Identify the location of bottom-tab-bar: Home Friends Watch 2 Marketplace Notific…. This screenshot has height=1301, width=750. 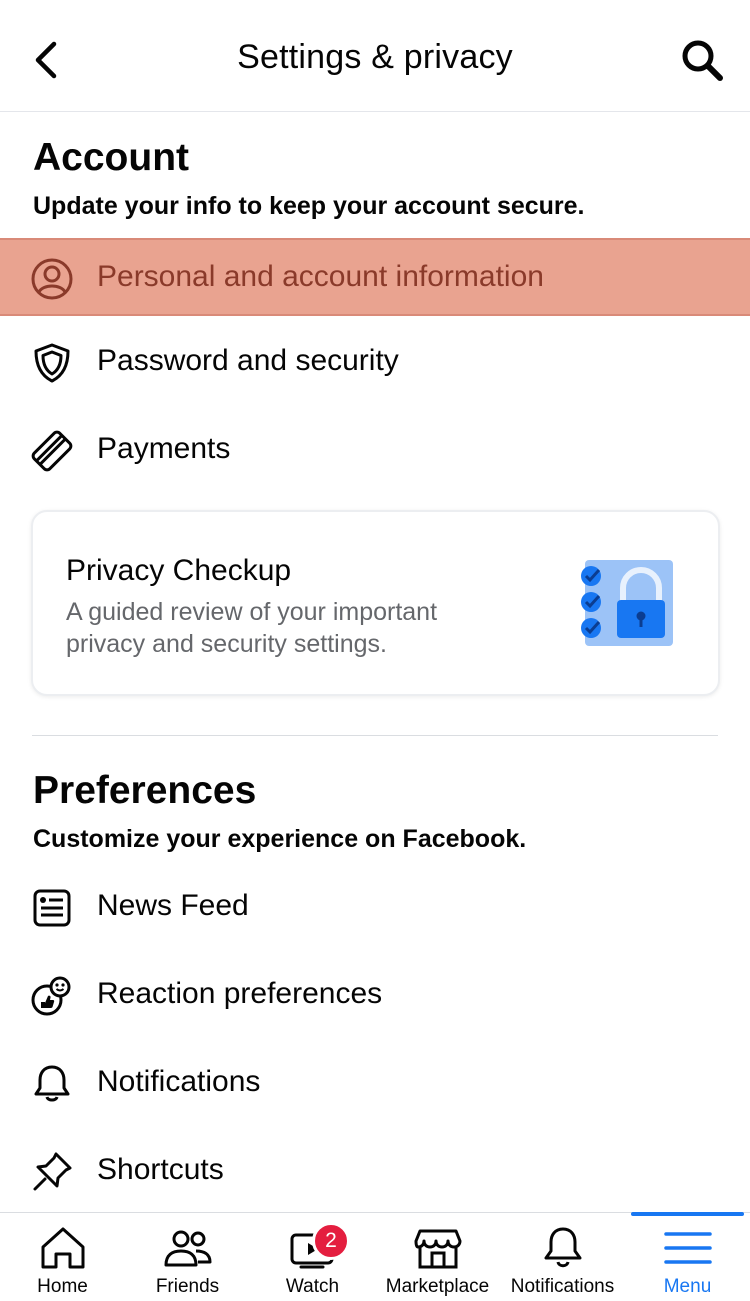
(375, 1256).